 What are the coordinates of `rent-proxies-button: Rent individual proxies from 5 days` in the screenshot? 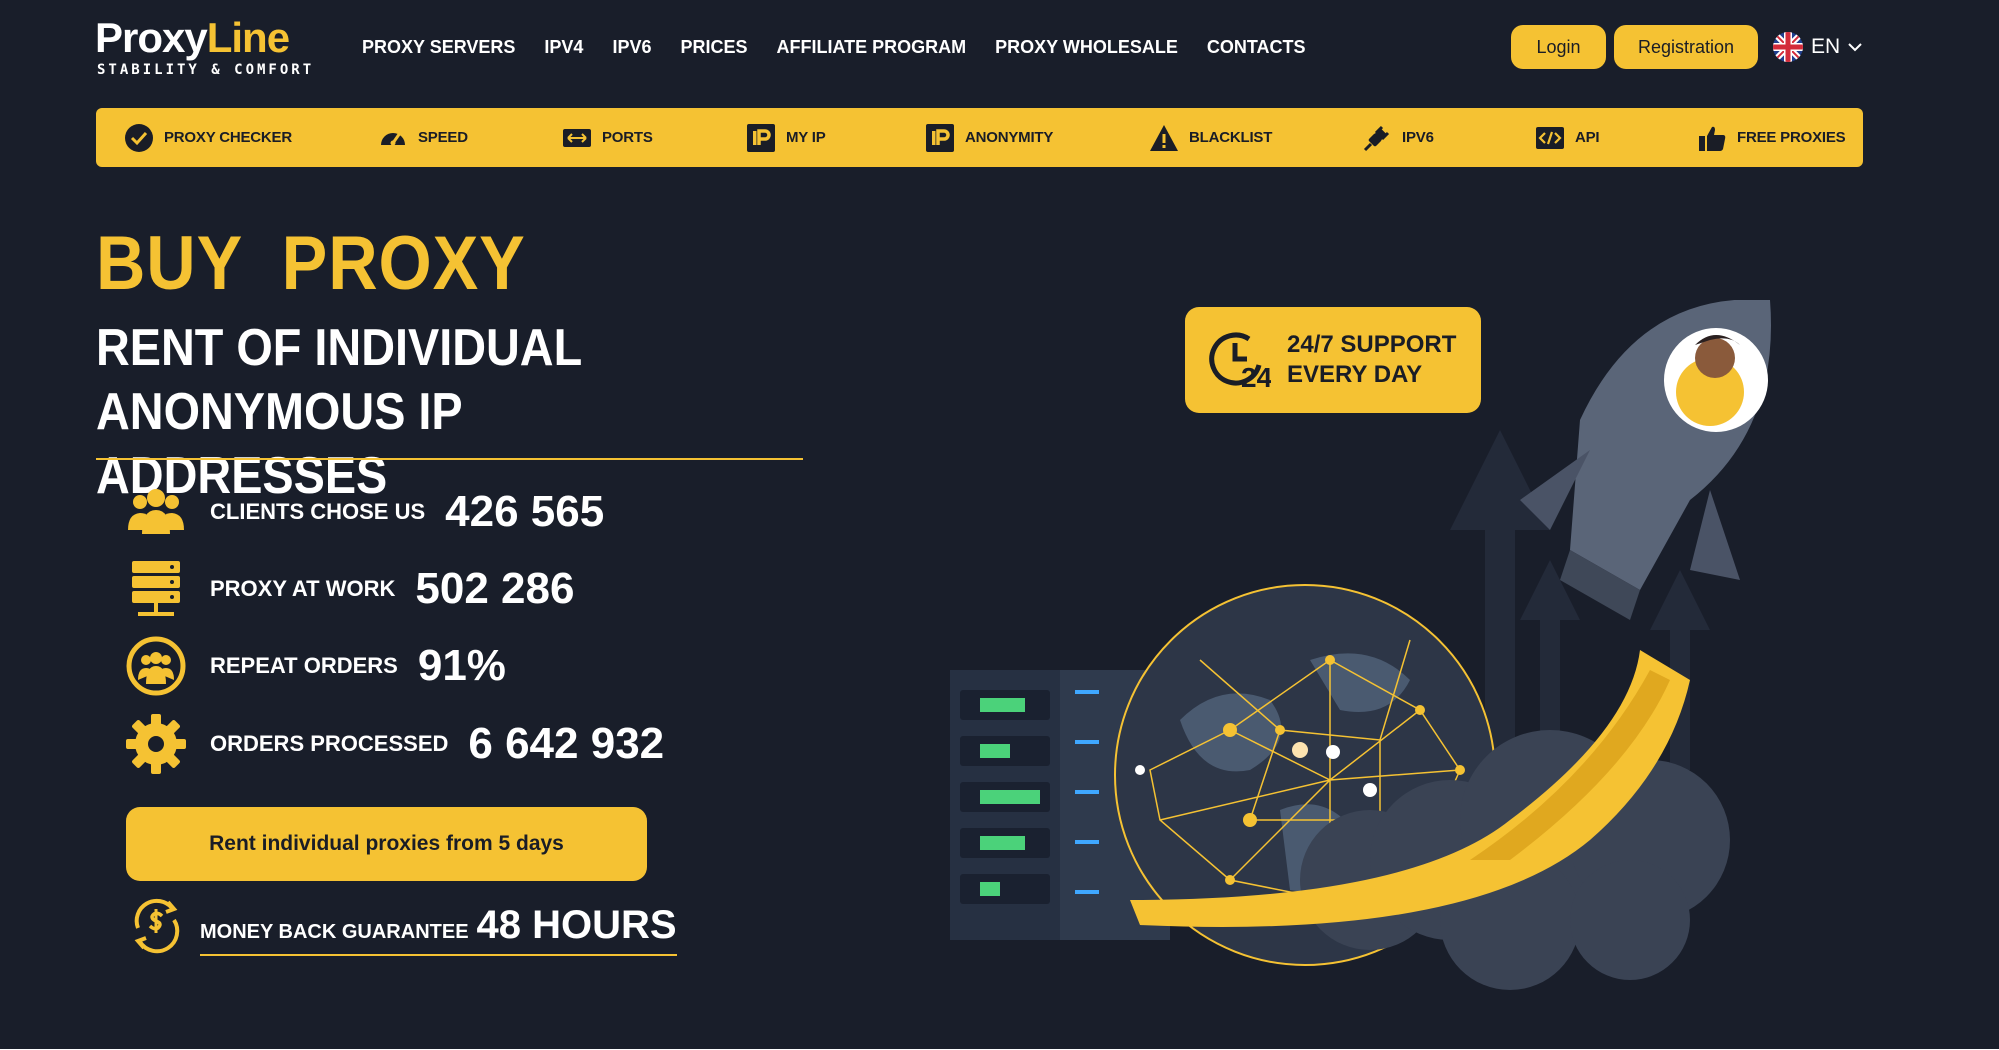 It's located at (386, 844).